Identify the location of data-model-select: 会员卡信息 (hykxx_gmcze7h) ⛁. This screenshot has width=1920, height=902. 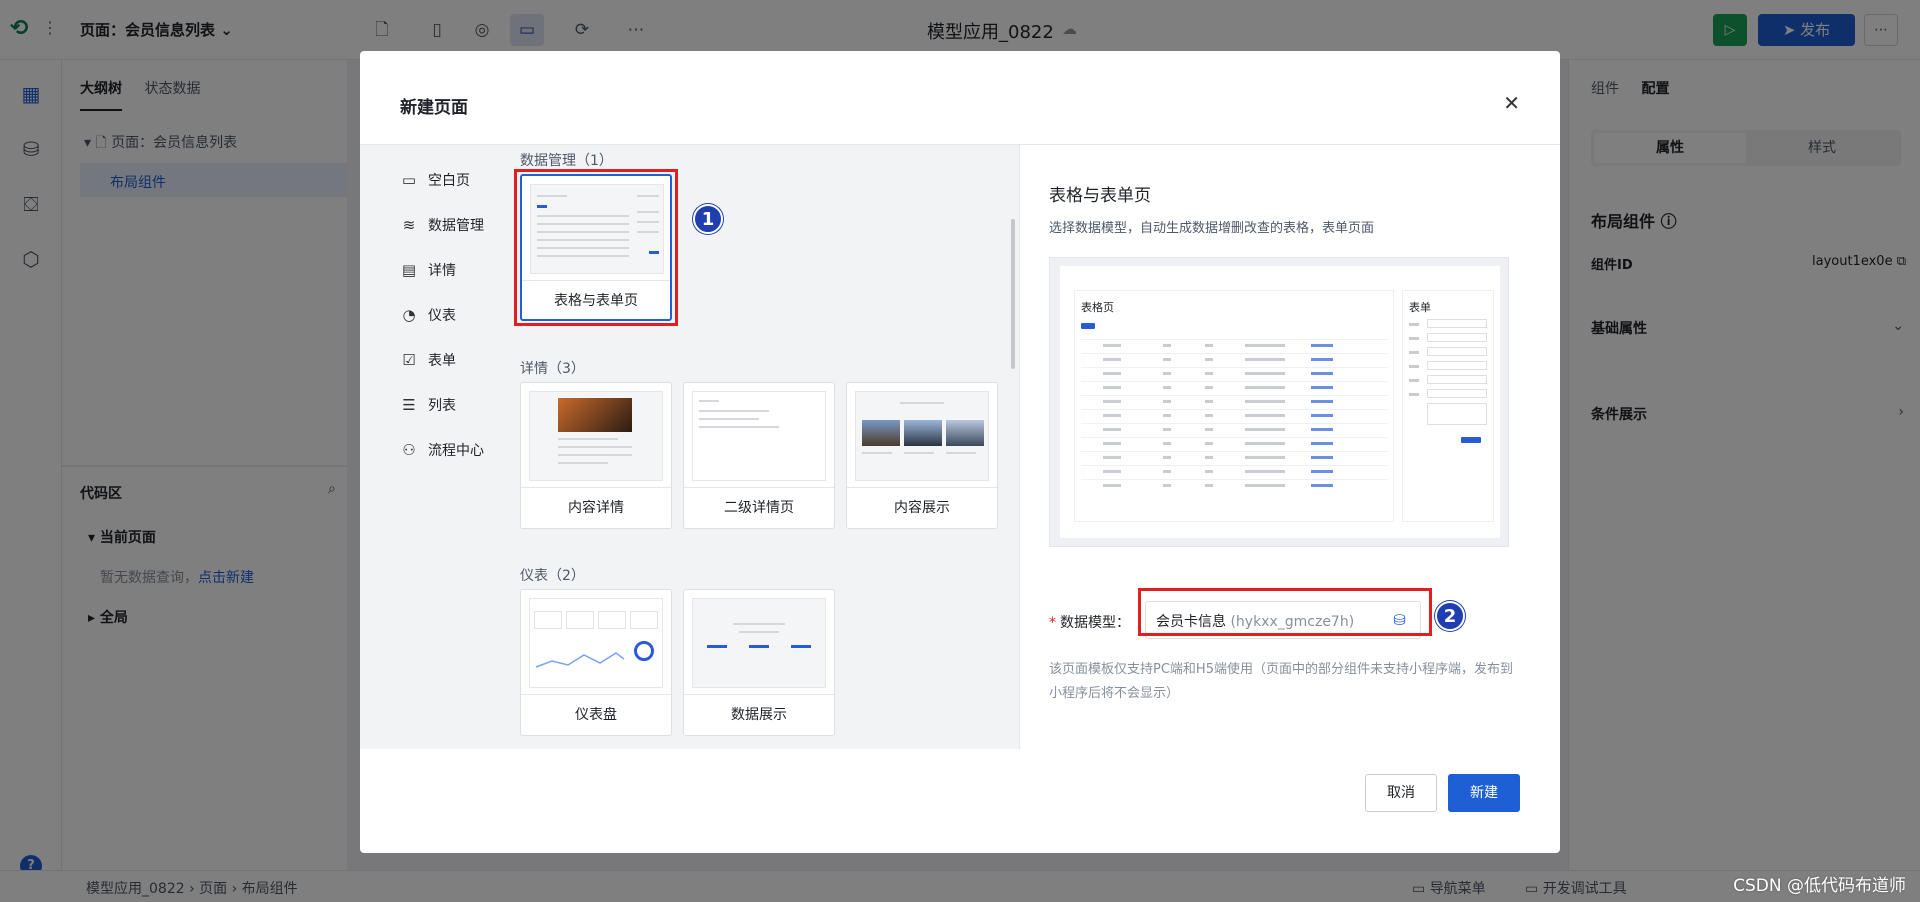
(1283, 620).